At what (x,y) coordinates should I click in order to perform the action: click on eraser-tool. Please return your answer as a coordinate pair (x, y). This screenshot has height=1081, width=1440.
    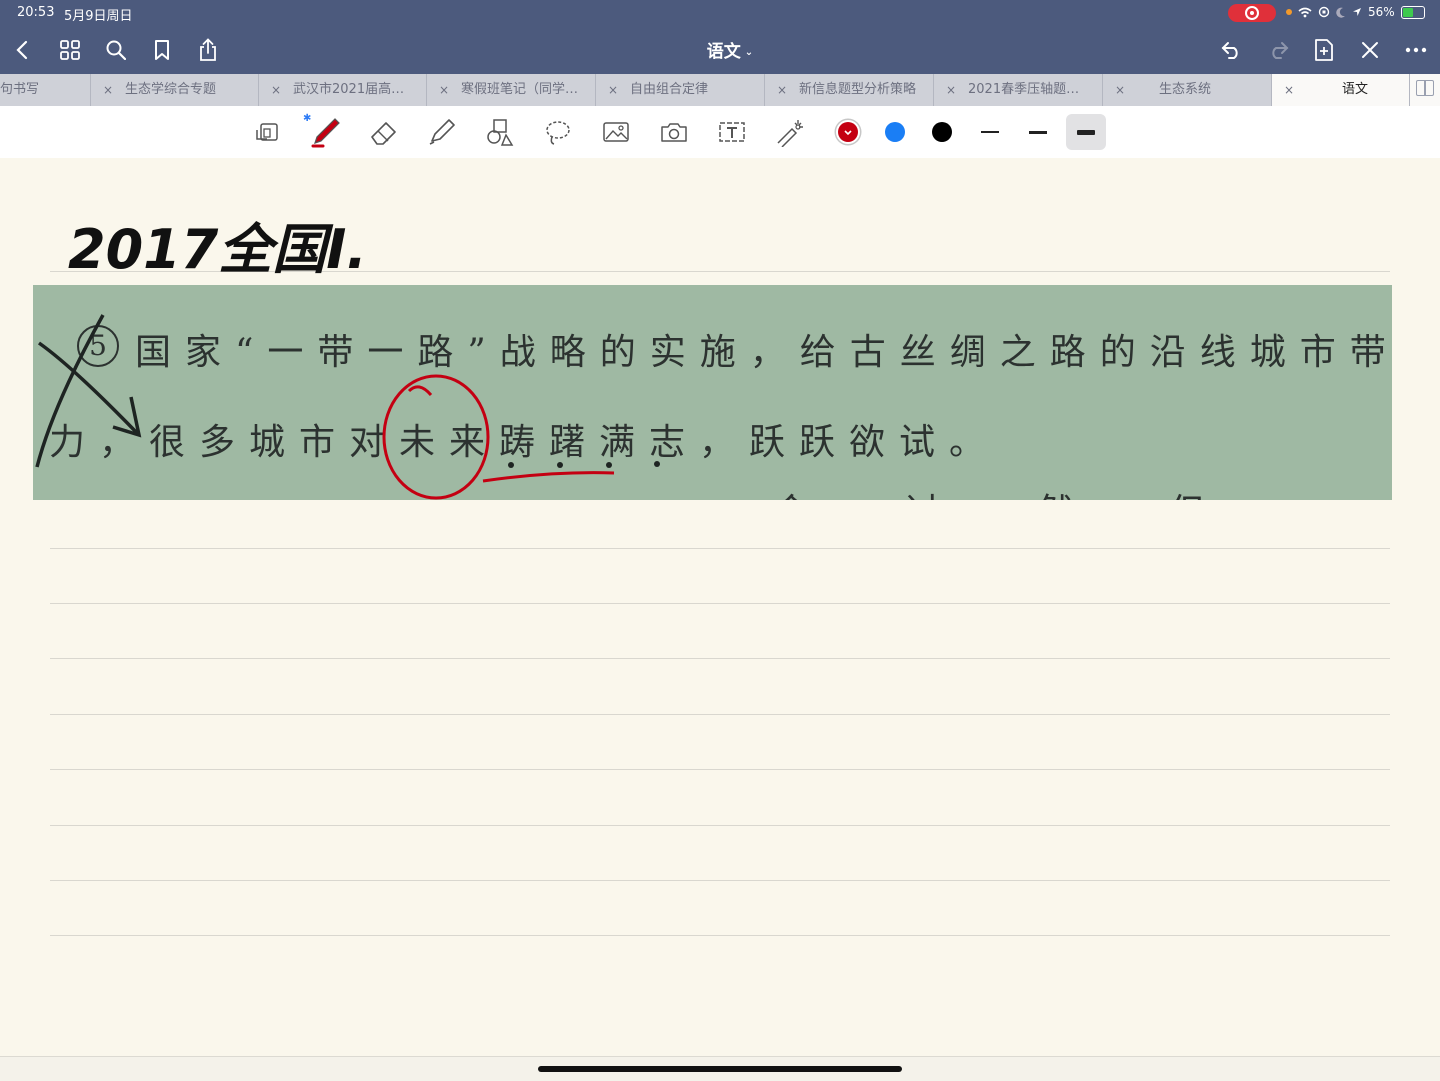
    Looking at the image, I should click on (384, 132).